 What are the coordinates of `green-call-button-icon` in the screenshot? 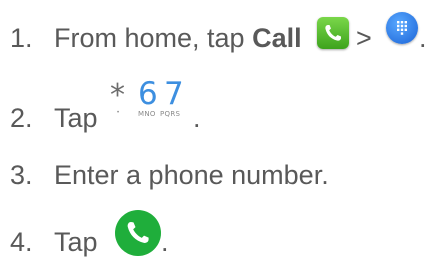 It's located at (138, 233).